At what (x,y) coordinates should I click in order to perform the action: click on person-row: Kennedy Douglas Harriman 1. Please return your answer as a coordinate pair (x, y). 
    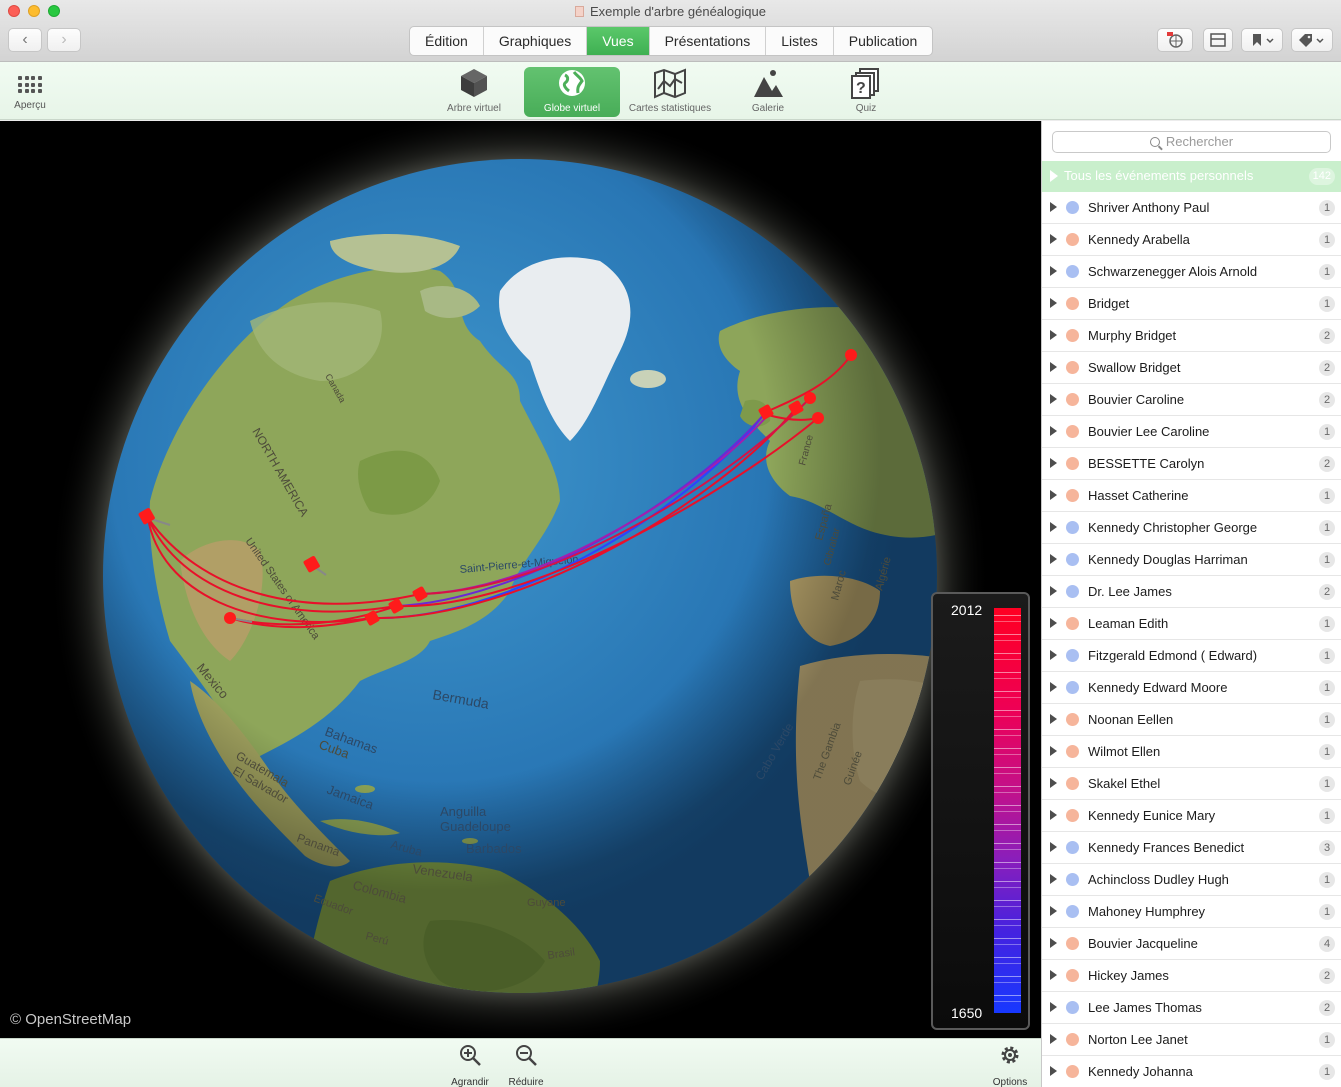
    Looking at the image, I should click on (1191, 560).